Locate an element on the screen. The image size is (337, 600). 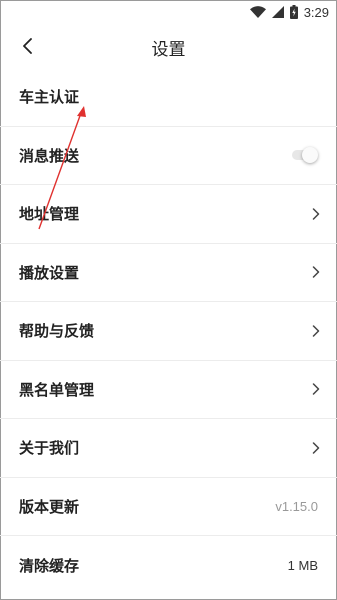
status-bar: 3:29 is located at coordinates (168, 12).